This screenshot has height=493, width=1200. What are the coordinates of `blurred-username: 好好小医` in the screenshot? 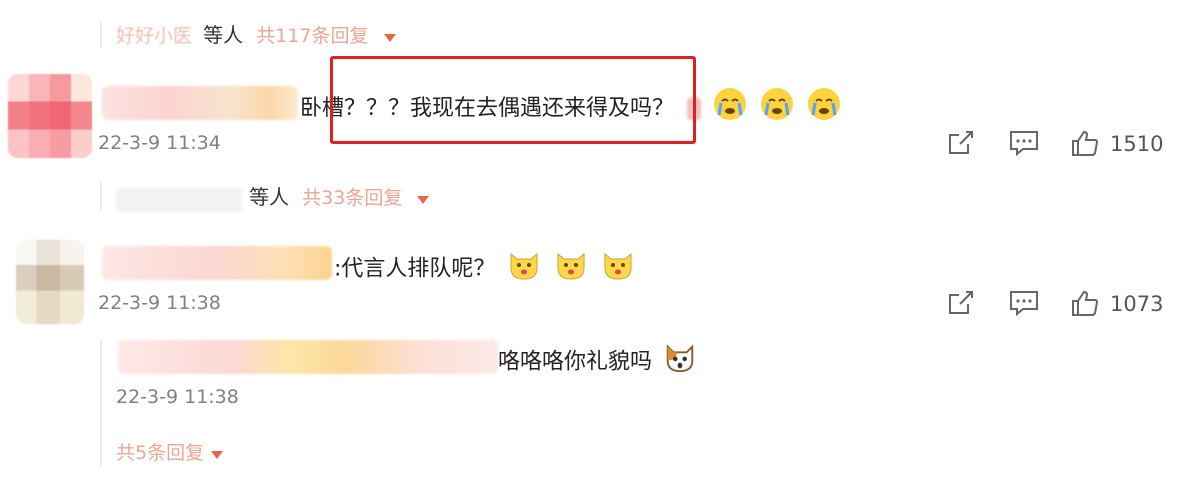 It's located at (154, 36).